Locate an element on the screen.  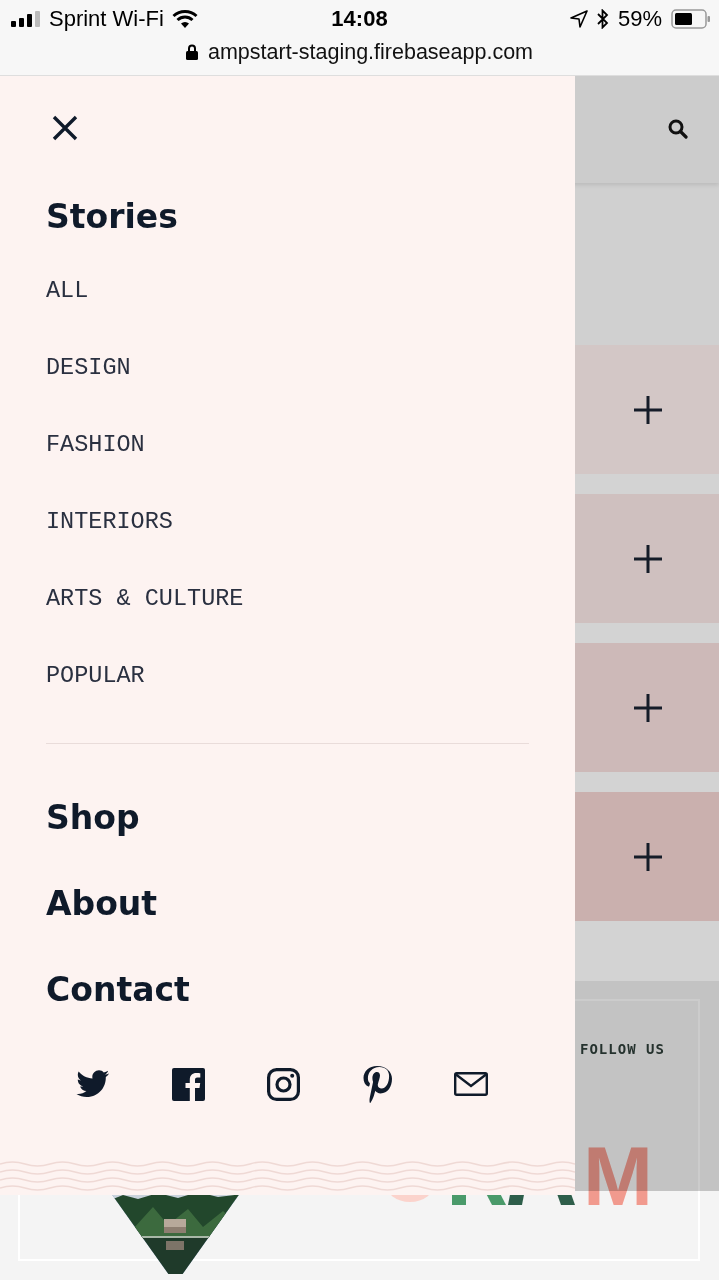
page-link: Shop is located at coordinates (93, 818).